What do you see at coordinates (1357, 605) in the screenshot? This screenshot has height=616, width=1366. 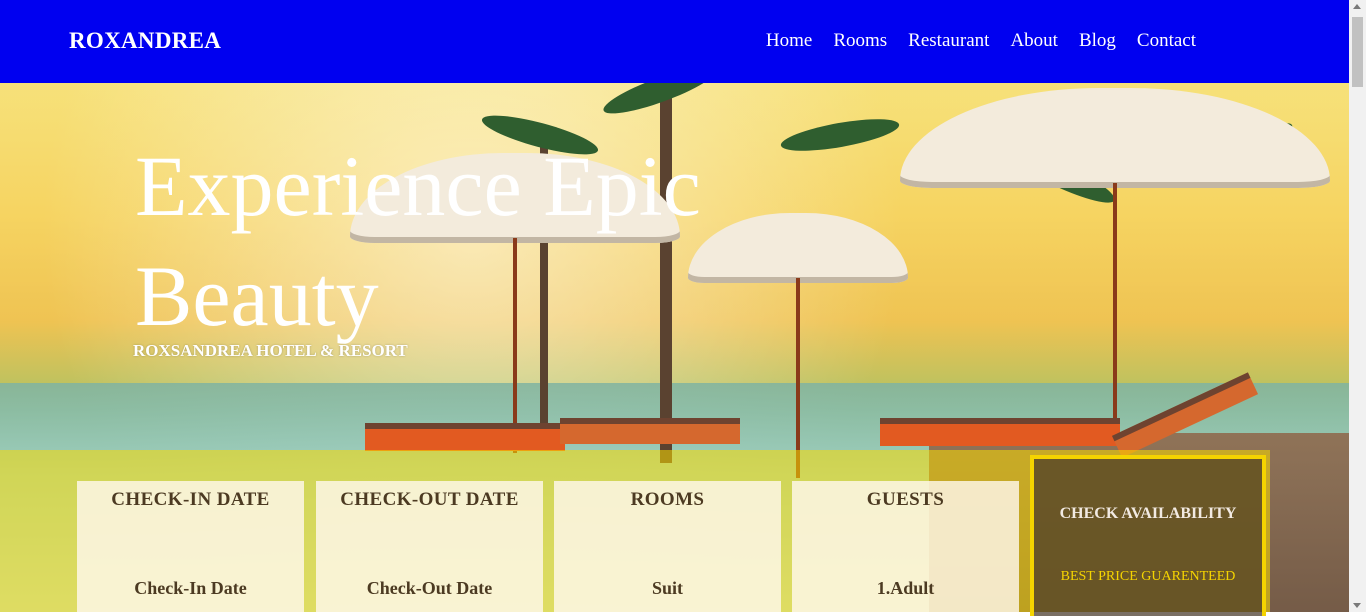 I see `scroll-down-icon` at bounding box center [1357, 605].